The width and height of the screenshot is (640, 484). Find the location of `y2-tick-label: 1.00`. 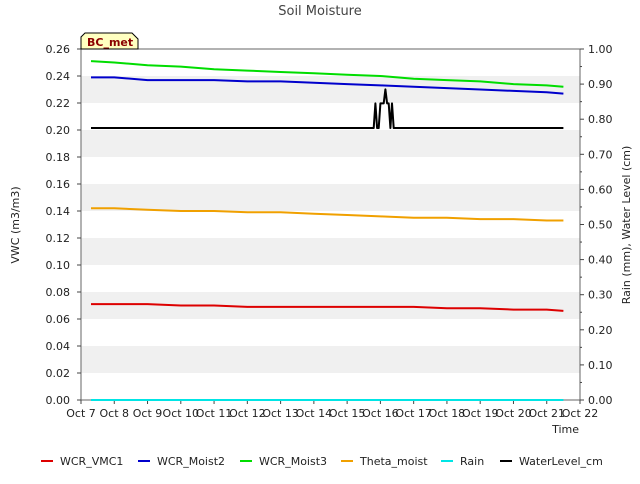

y2-tick-label: 1.00 is located at coordinates (600, 49).